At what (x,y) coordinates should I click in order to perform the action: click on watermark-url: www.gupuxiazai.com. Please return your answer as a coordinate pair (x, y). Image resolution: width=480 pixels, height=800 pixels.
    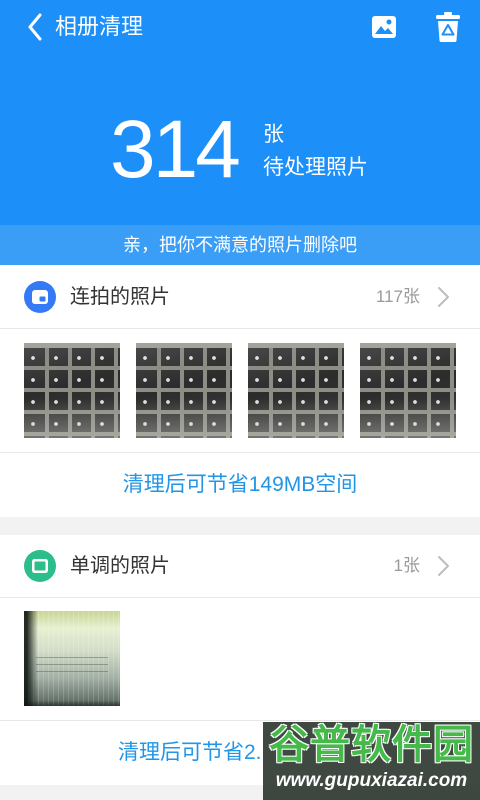
    Looking at the image, I should click on (371, 780).